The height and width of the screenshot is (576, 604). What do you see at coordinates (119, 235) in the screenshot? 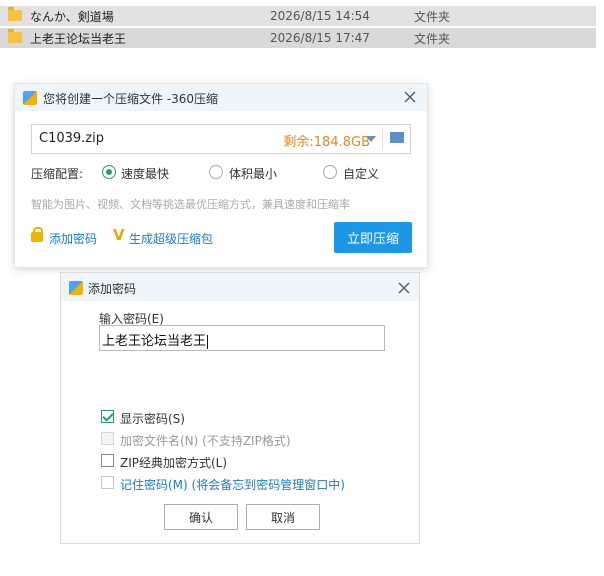
I see `super-pack-icon: V` at bounding box center [119, 235].